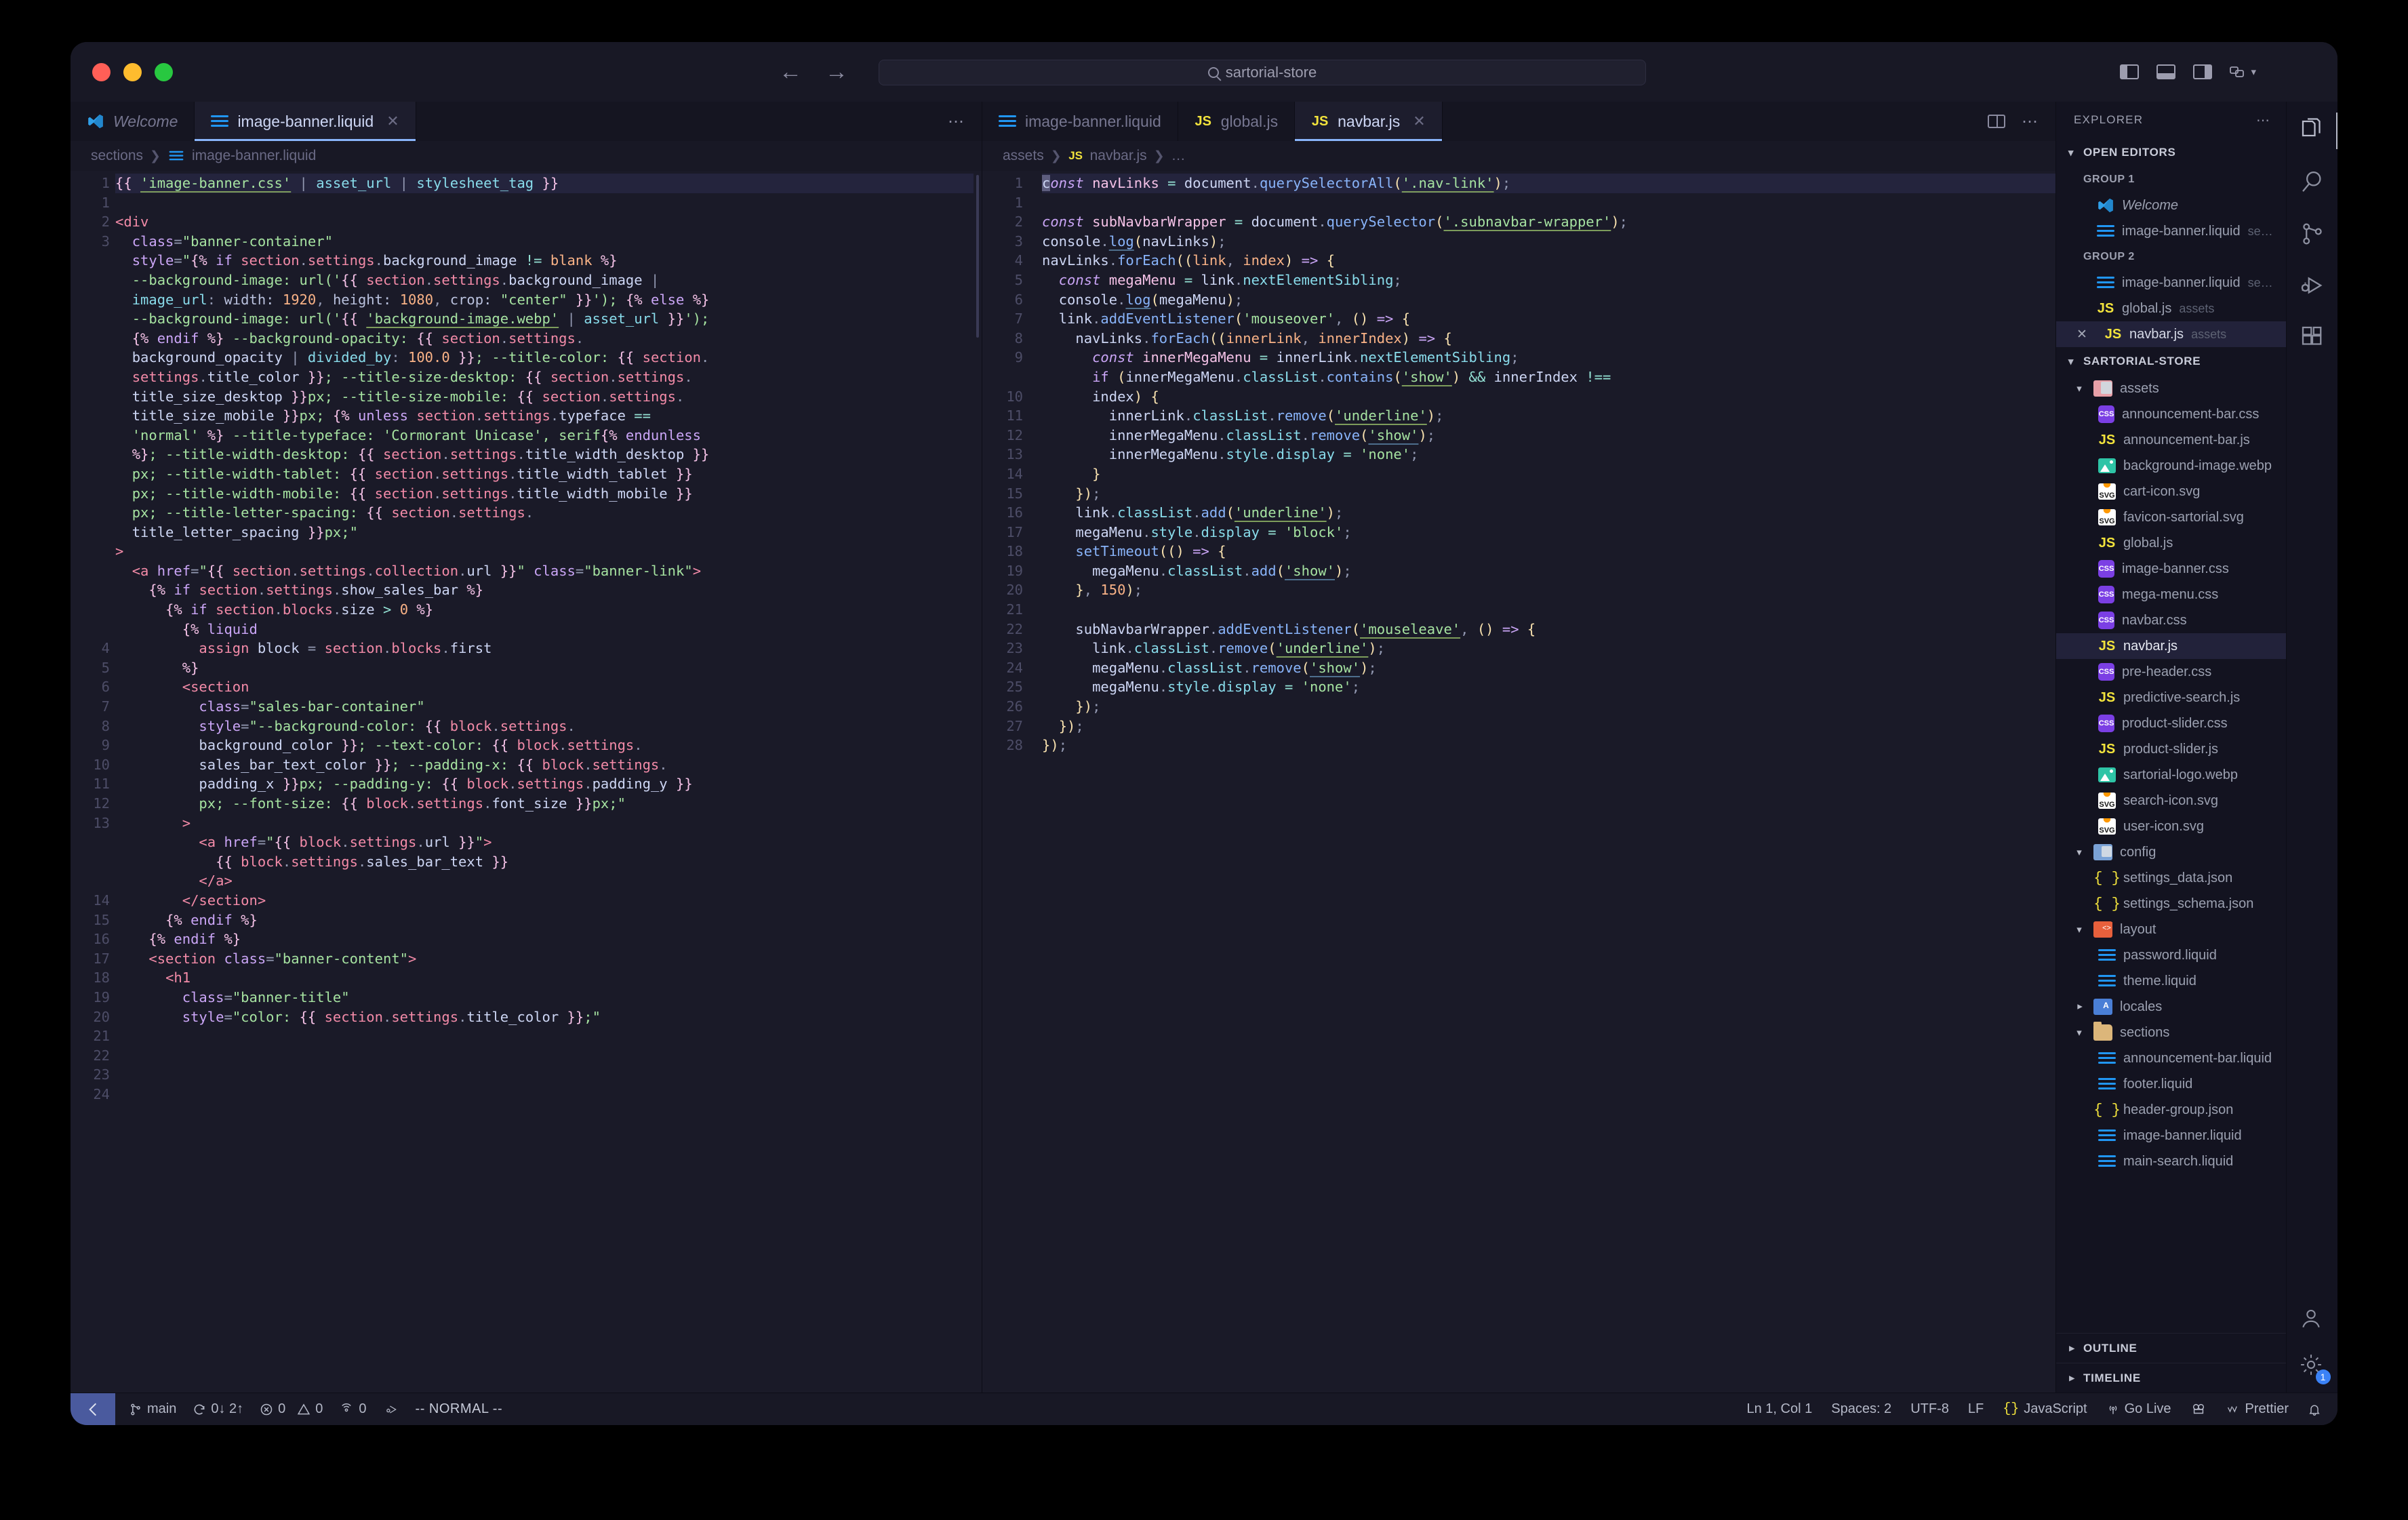  I want to click on tree-file-product-slider.css: CSS product-slider.css, so click(2171, 724).